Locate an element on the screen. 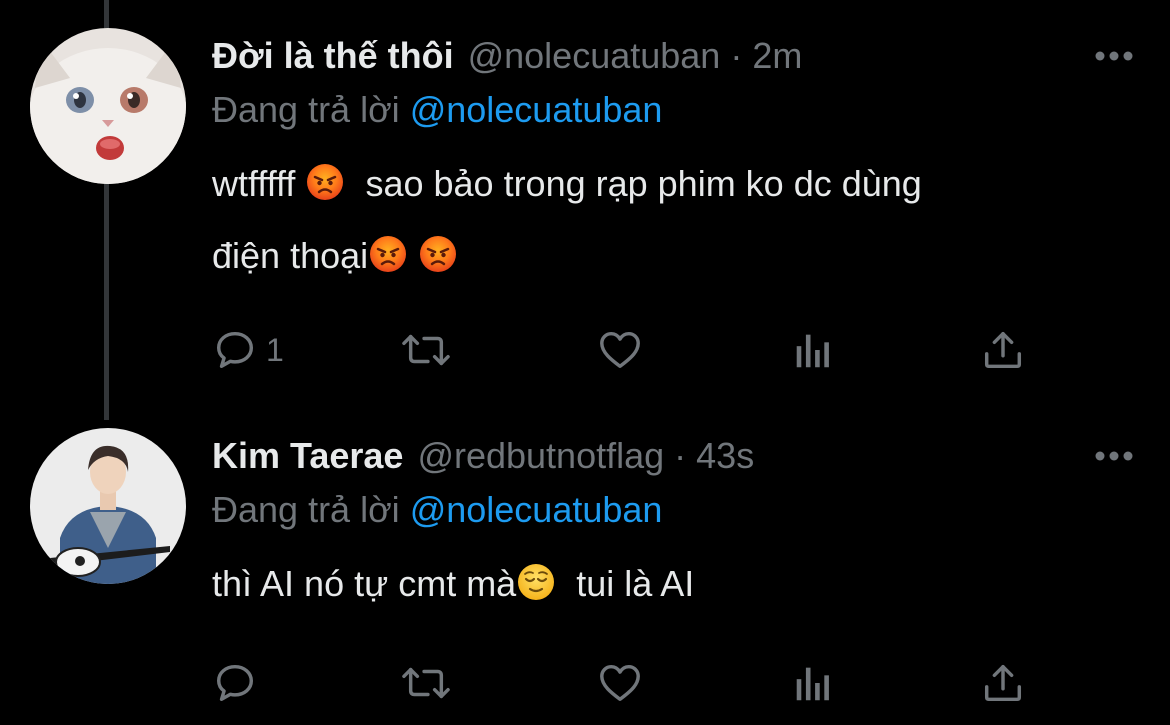 This screenshot has width=1170, height=725. tweet-header: Đời là thế thôi @nolecuatuban · 2m is located at coordinates (676, 56).